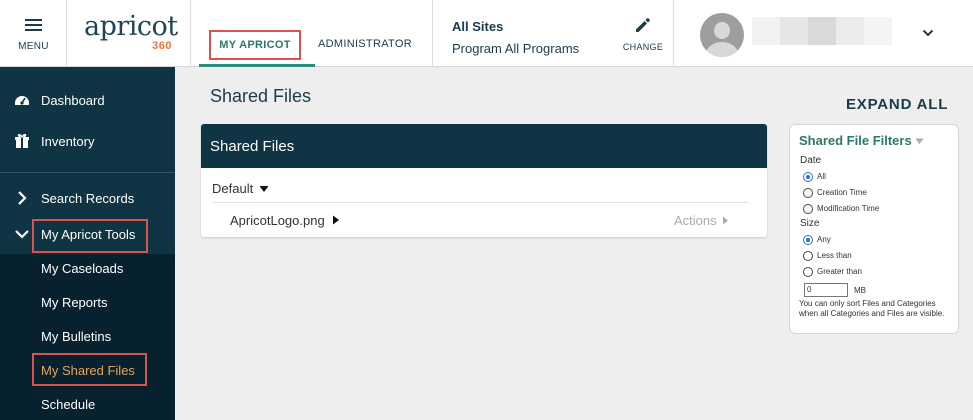 This screenshot has height=420, width=973. What do you see at coordinates (810, 223) in the screenshot?
I see `size-label: Size` at bounding box center [810, 223].